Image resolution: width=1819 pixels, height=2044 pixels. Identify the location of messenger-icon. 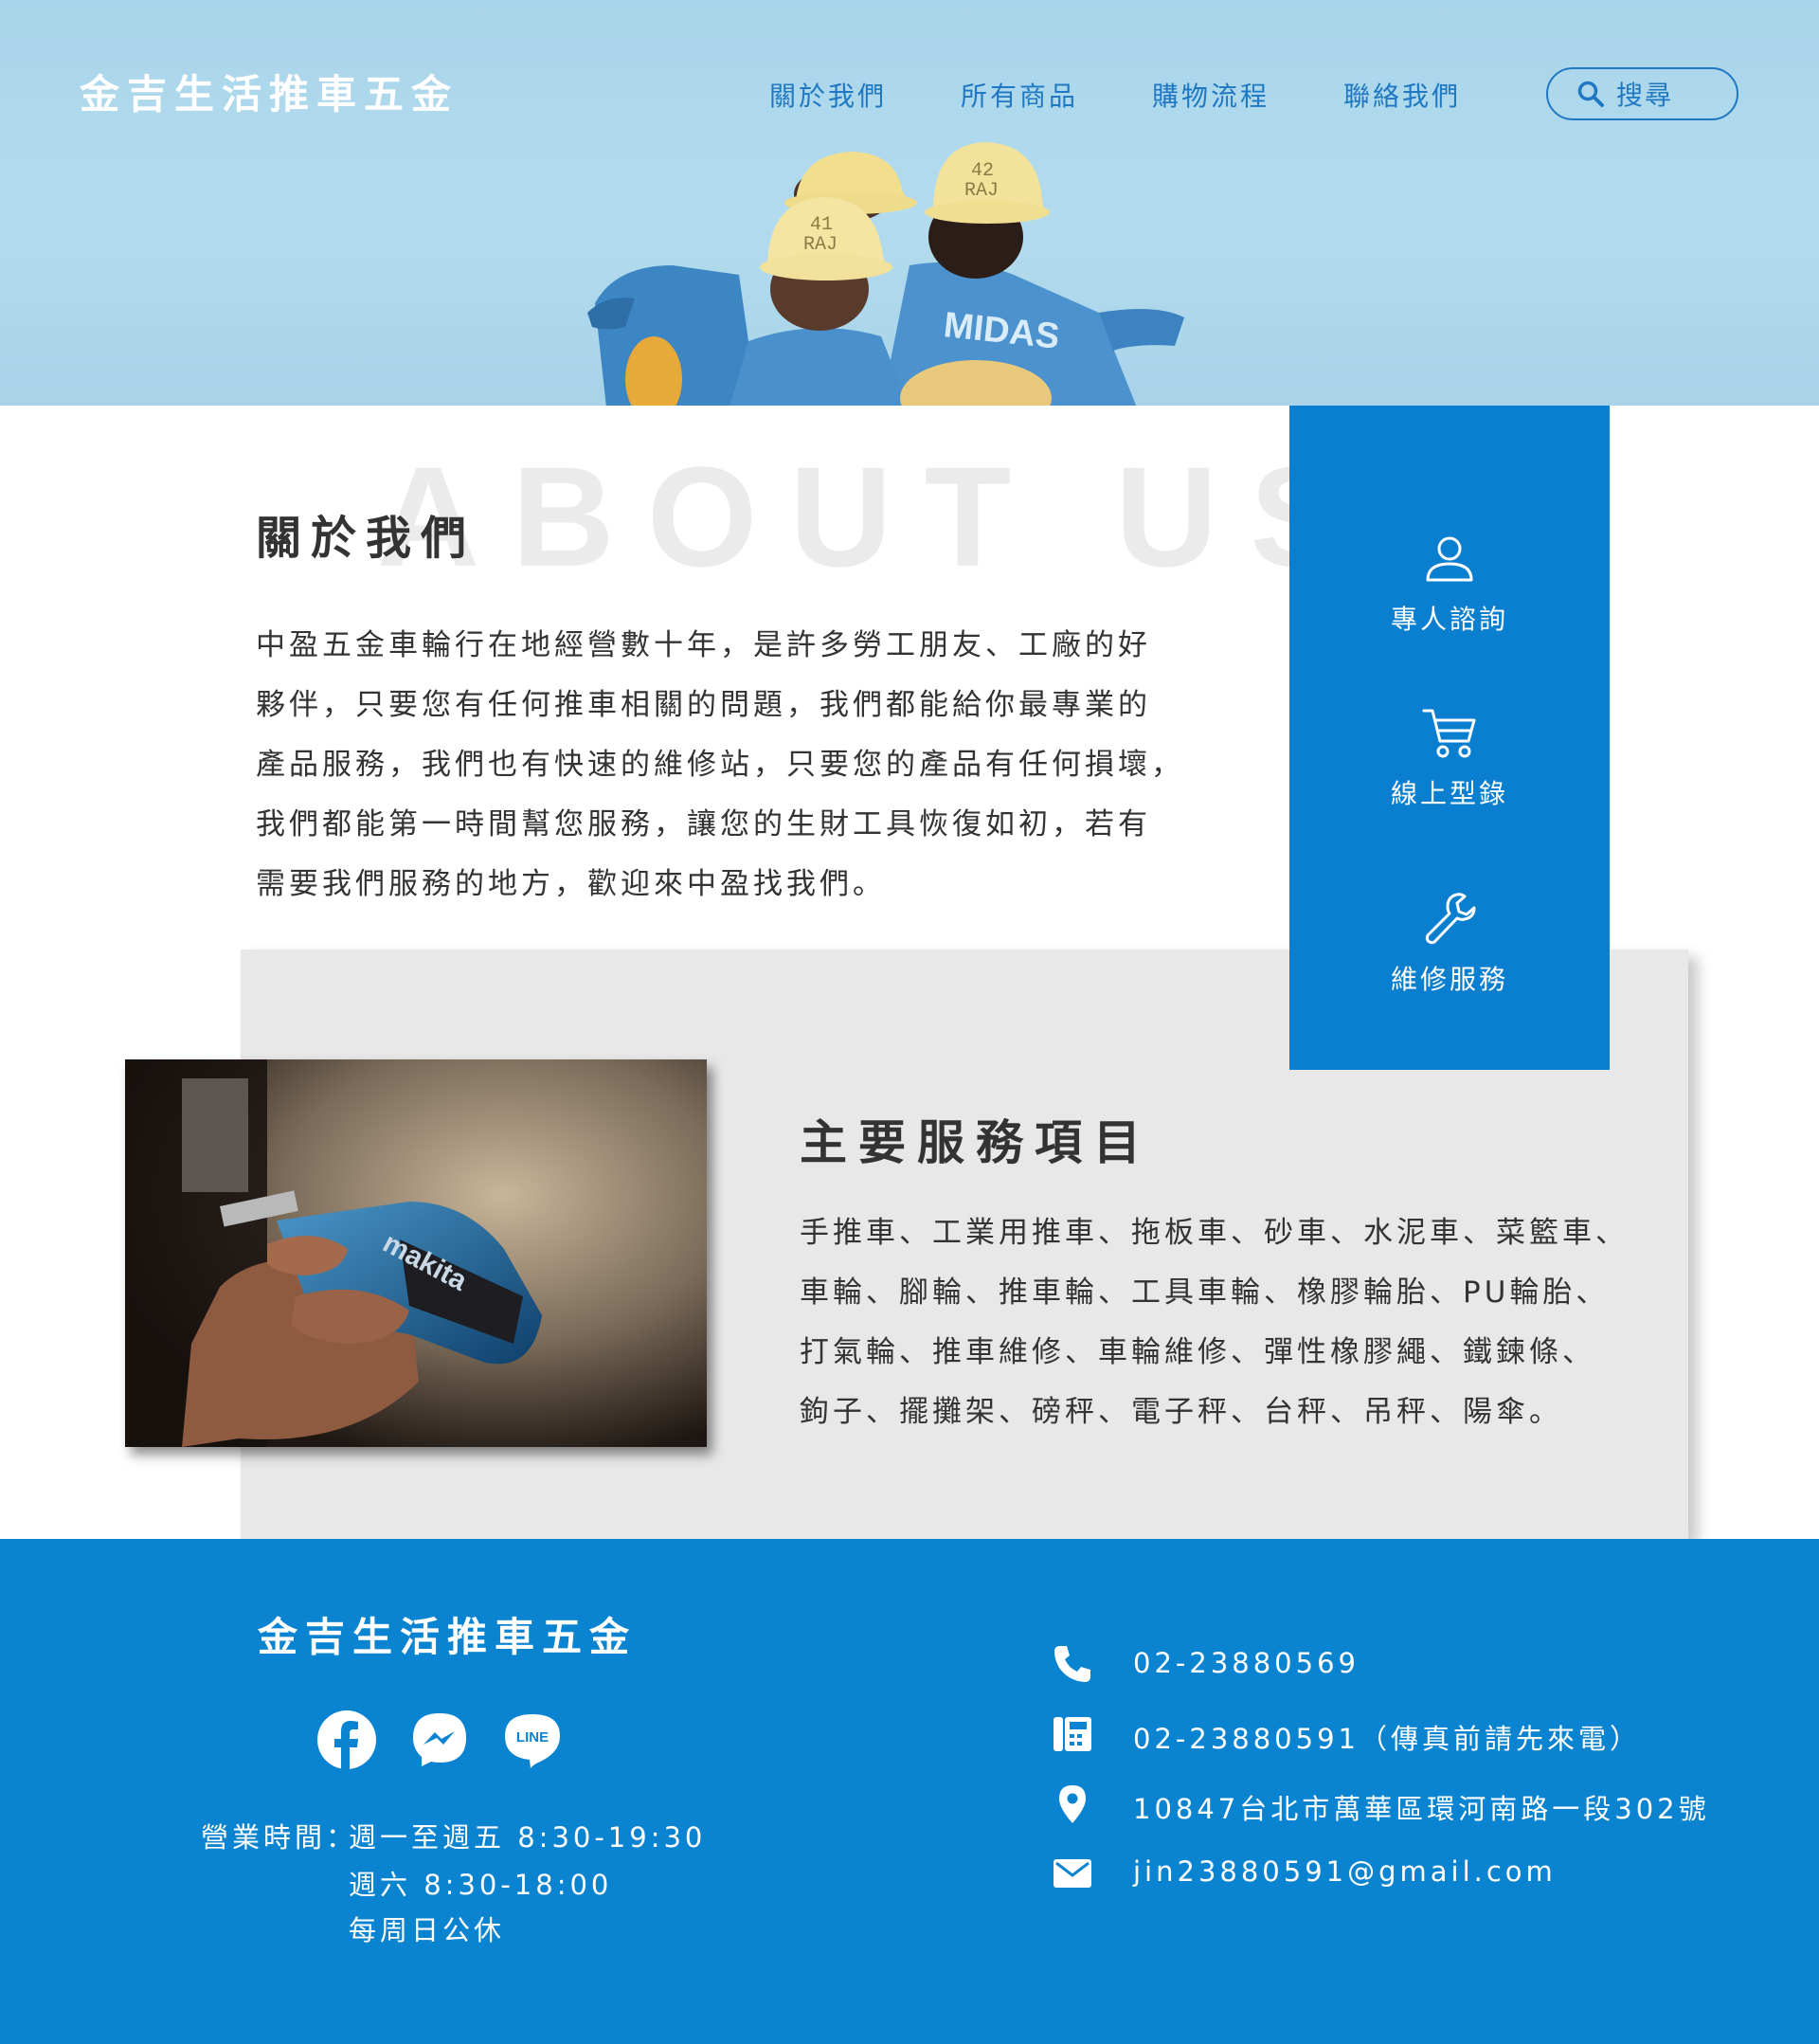
(439, 1740).